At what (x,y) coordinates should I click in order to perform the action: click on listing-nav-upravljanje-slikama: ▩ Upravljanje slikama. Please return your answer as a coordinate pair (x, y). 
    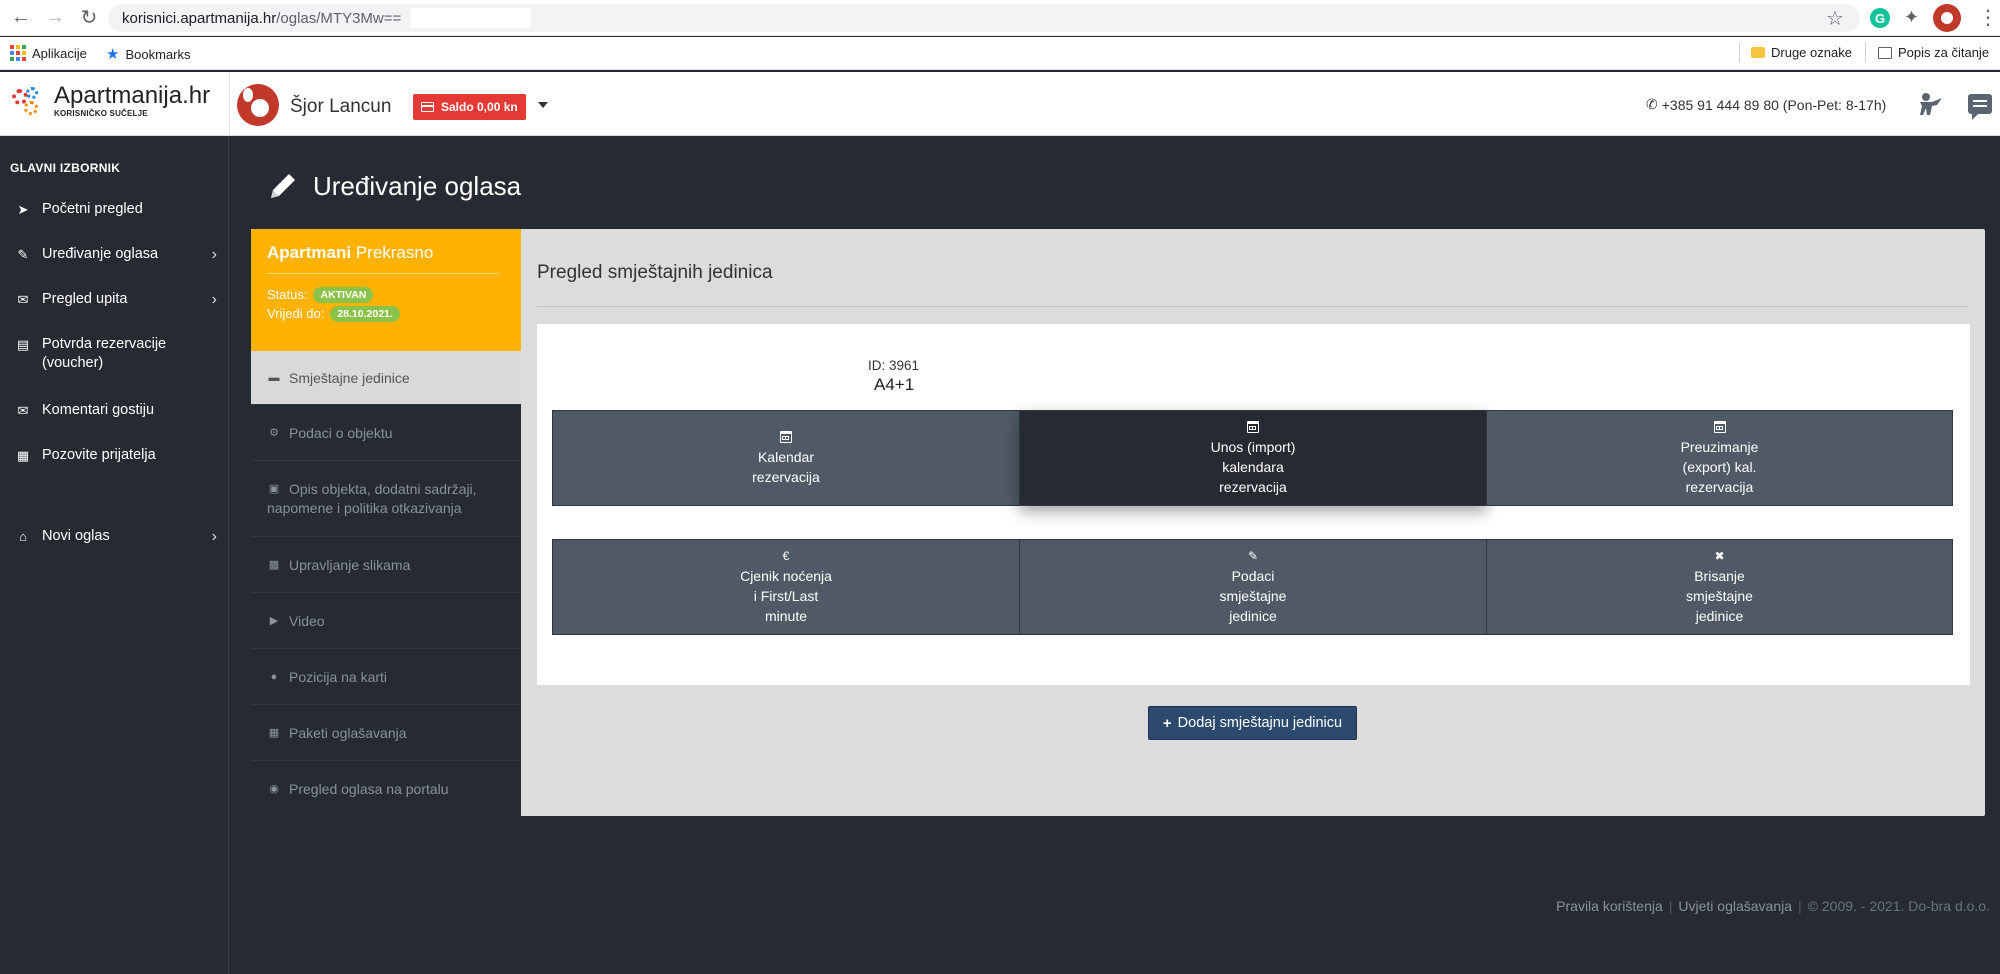
    Looking at the image, I should click on (386, 565).